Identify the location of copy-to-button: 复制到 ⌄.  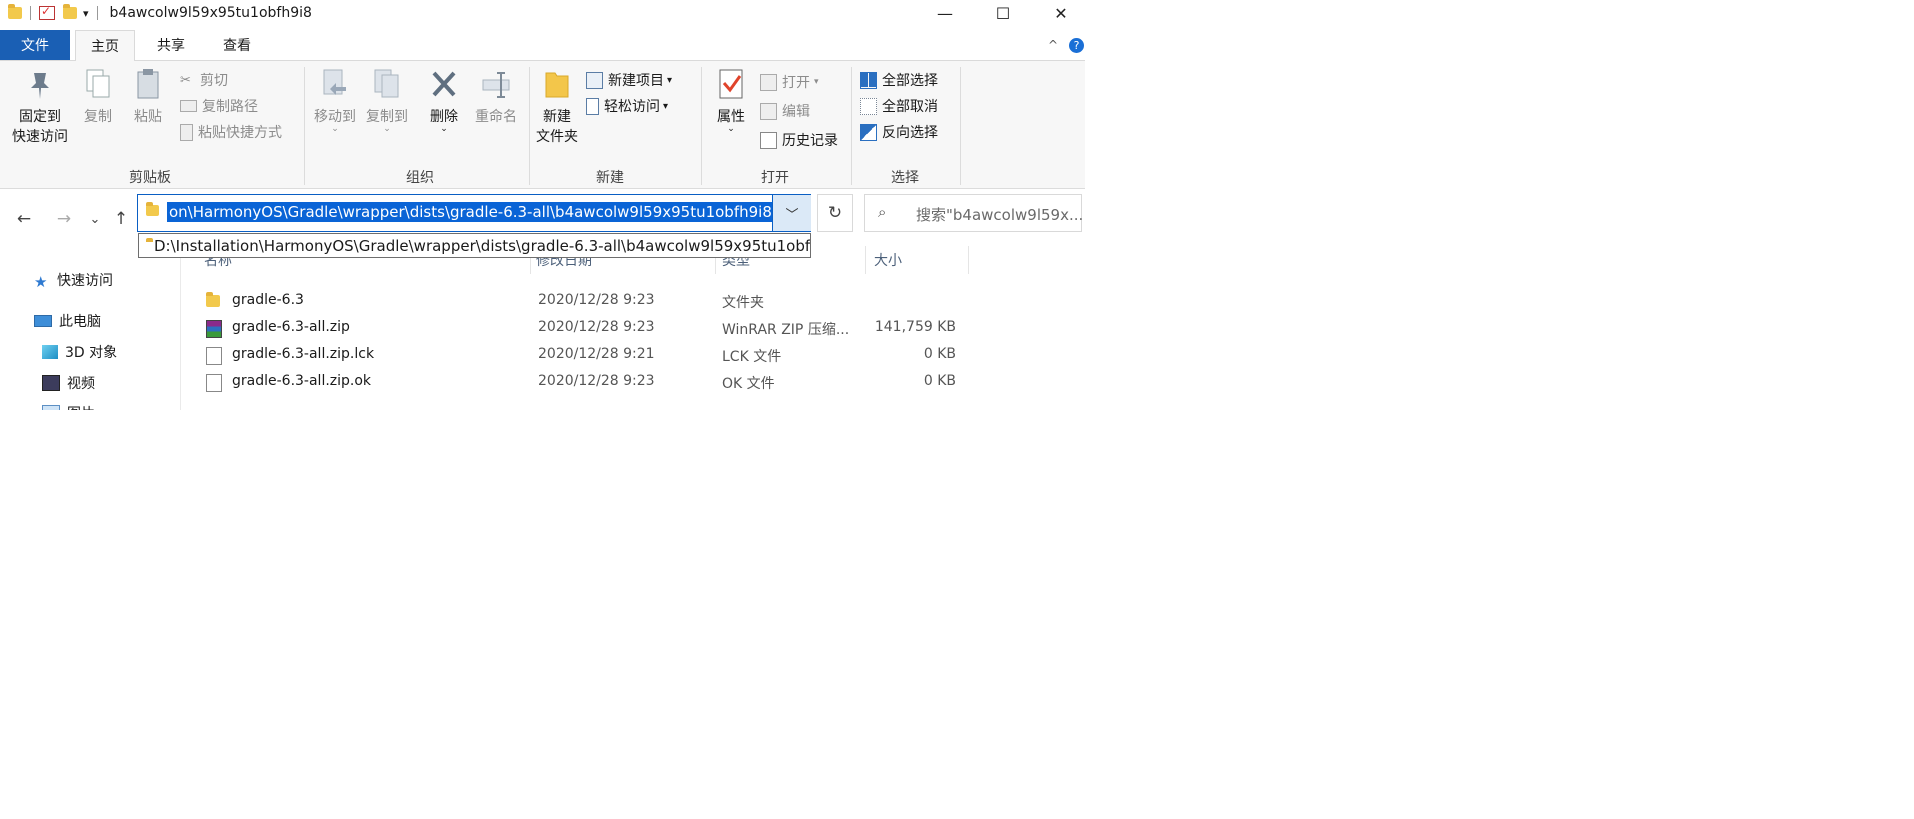
(387, 98).